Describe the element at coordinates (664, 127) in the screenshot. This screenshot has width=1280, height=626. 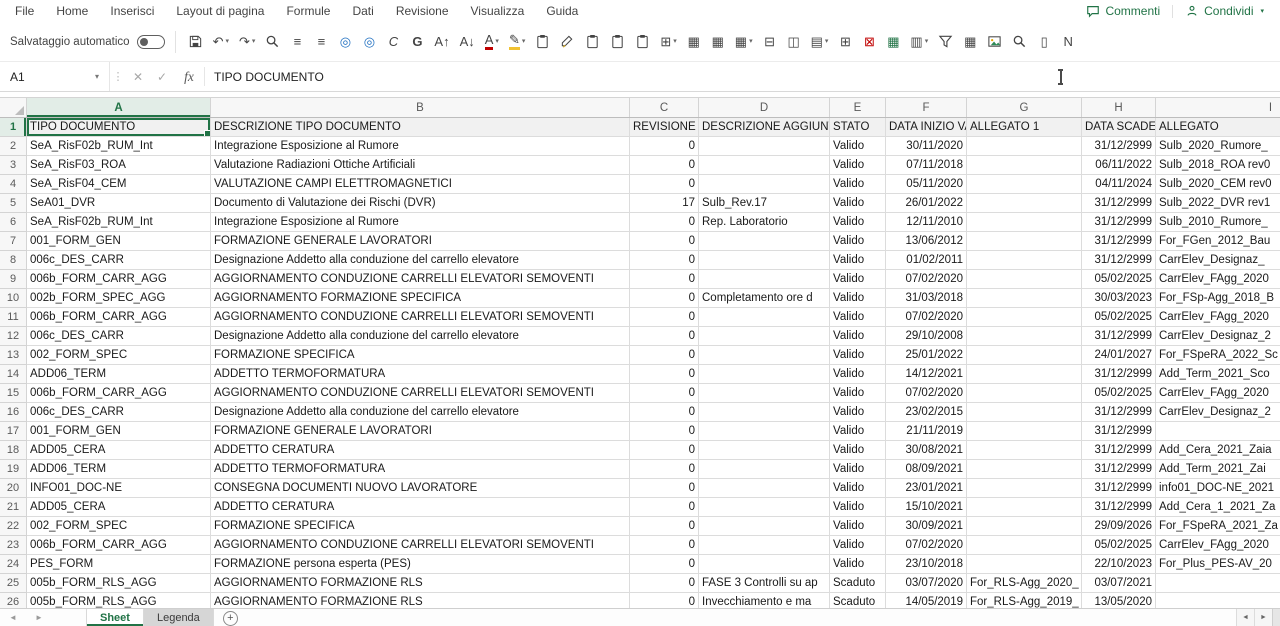
I see `cell-c1: REVISIONE` at that location.